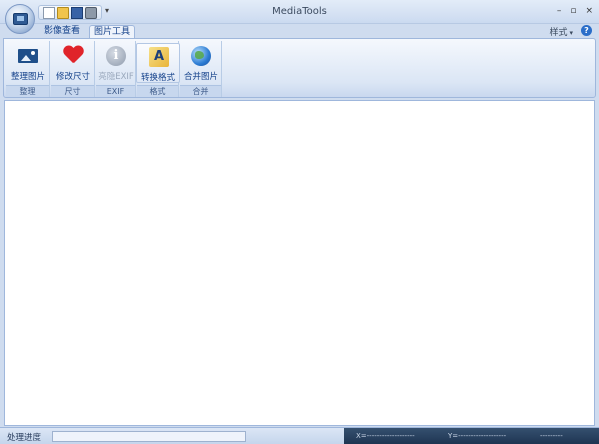  I want to click on group-label-merge: 合并, so click(200, 91).